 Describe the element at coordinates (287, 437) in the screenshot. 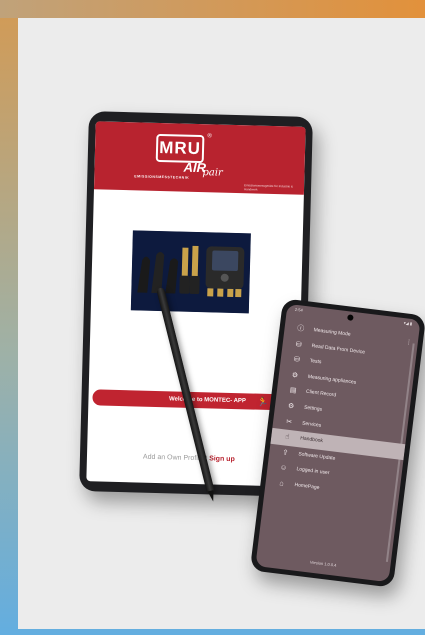

I see `handbook-icon: ☝` at that location.